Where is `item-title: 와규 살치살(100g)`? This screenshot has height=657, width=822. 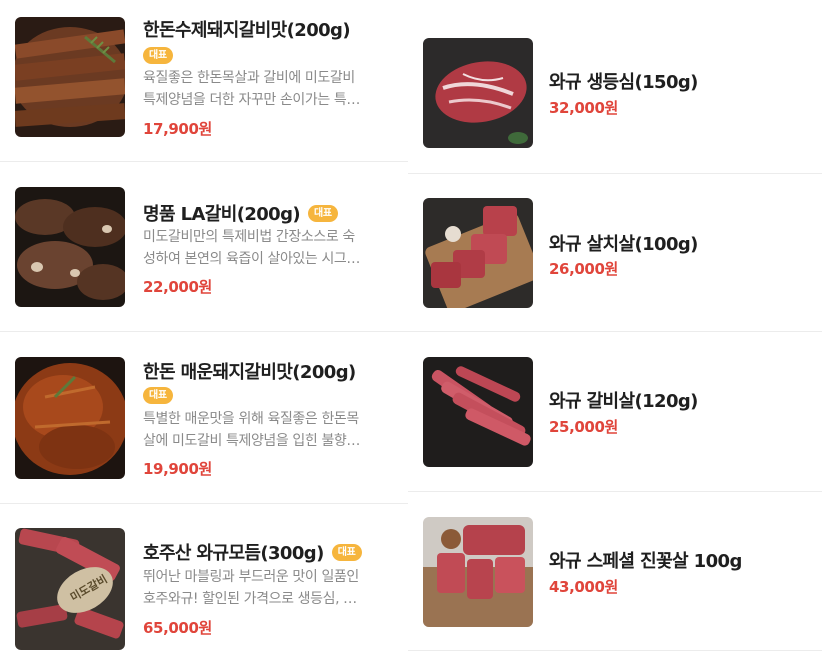
item-title: 와규 살치살(100g) is located at coordinates (623, 243).